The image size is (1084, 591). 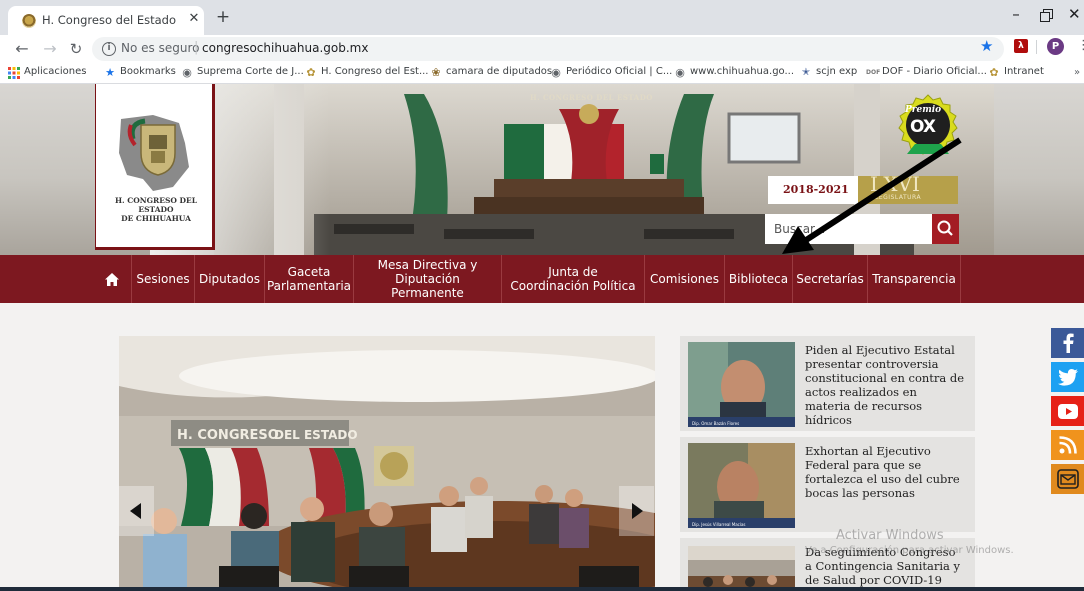 What do you see at coordinates (148, 71) in the screenshot?
I see `bookmark-label: Bookmarks` at bounding box center [148, 71].